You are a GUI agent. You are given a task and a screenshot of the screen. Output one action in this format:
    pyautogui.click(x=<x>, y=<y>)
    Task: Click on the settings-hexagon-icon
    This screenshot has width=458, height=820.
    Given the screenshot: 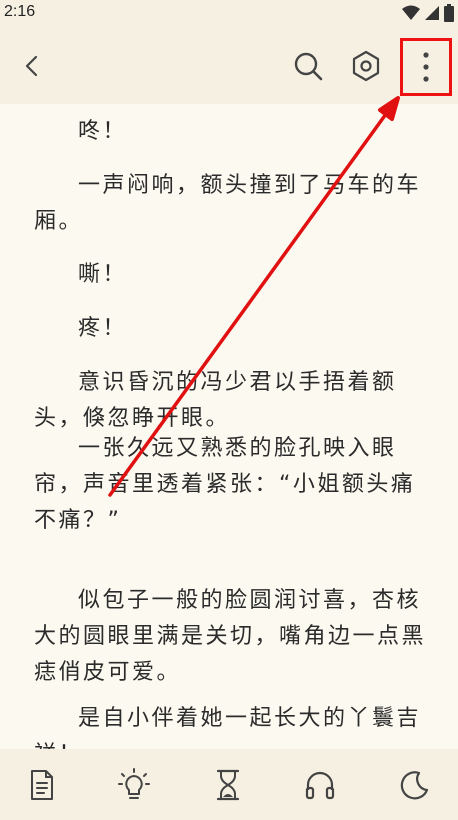 What is the action you would take?
    pyautogui.click(x=366, y=66)
    